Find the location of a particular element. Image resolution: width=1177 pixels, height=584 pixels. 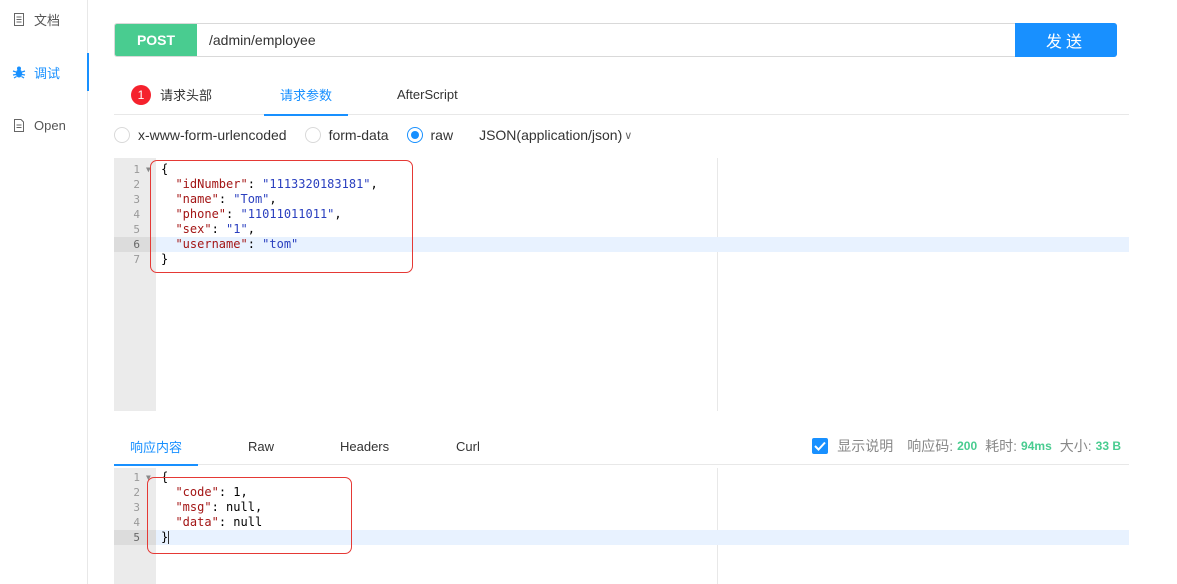

sidebar-item-open: Open is located at coordinates (44, 125).